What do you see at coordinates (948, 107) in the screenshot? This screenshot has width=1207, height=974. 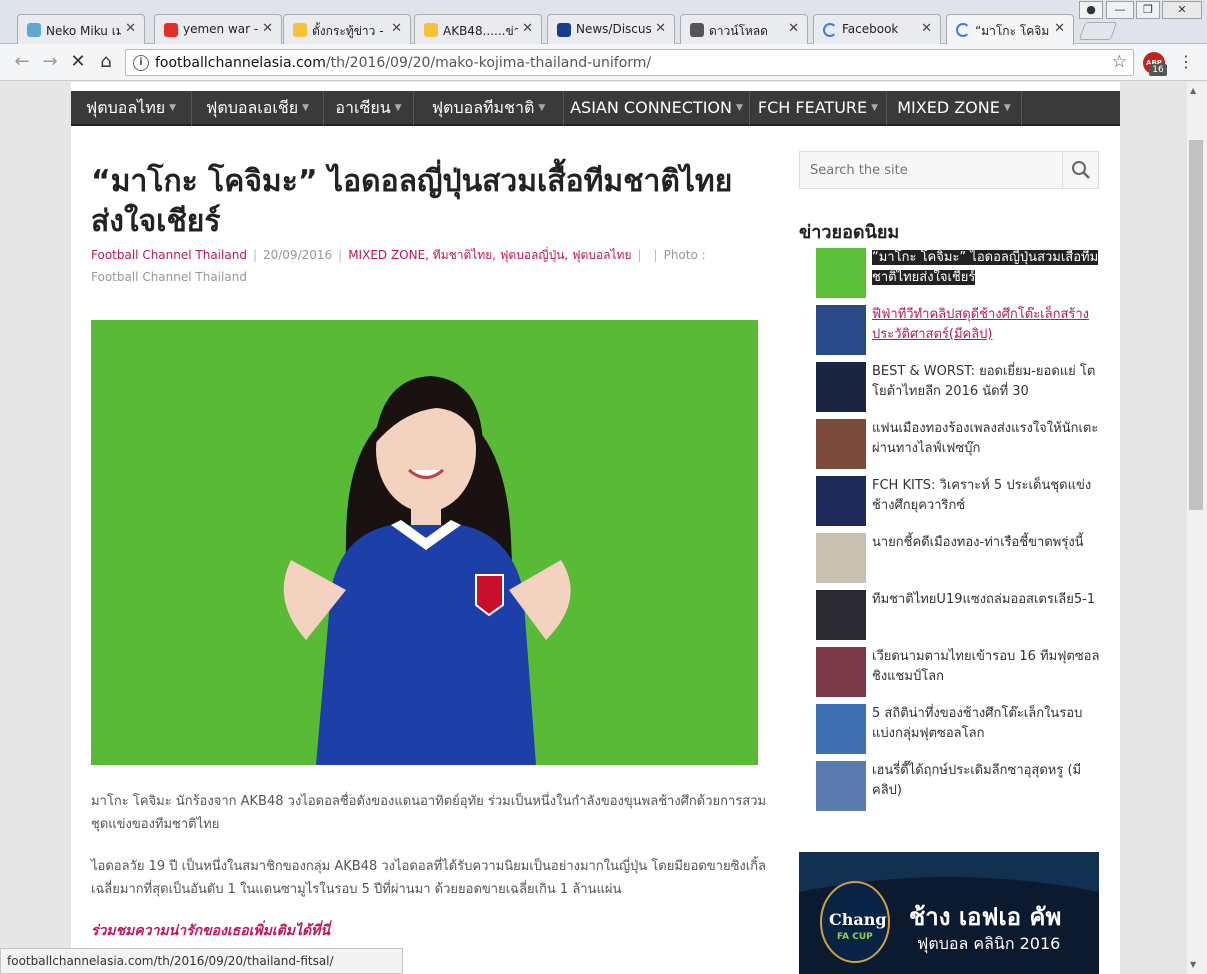 I see `nav-item-label: MIXED ZONE` at bounding box center [948, 107].